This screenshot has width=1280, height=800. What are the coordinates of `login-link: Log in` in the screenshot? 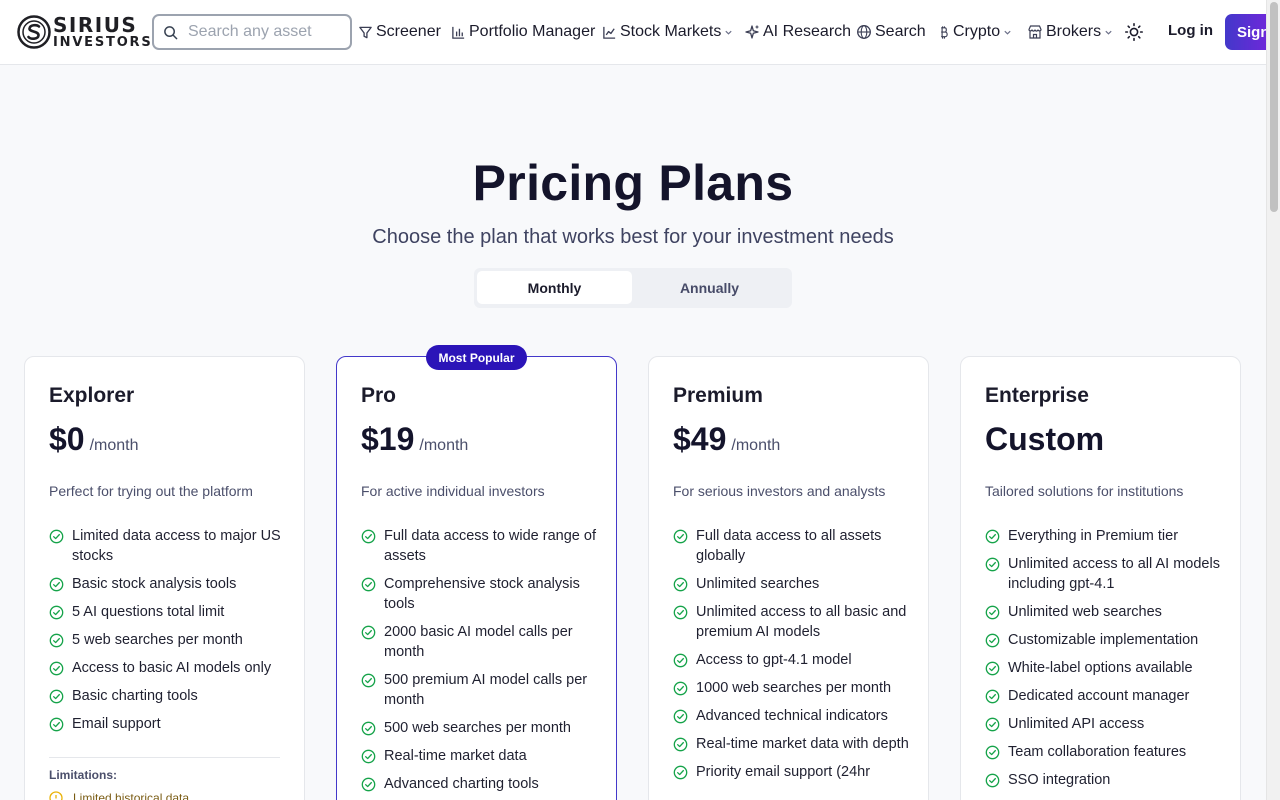 It's located at (1190, 30).